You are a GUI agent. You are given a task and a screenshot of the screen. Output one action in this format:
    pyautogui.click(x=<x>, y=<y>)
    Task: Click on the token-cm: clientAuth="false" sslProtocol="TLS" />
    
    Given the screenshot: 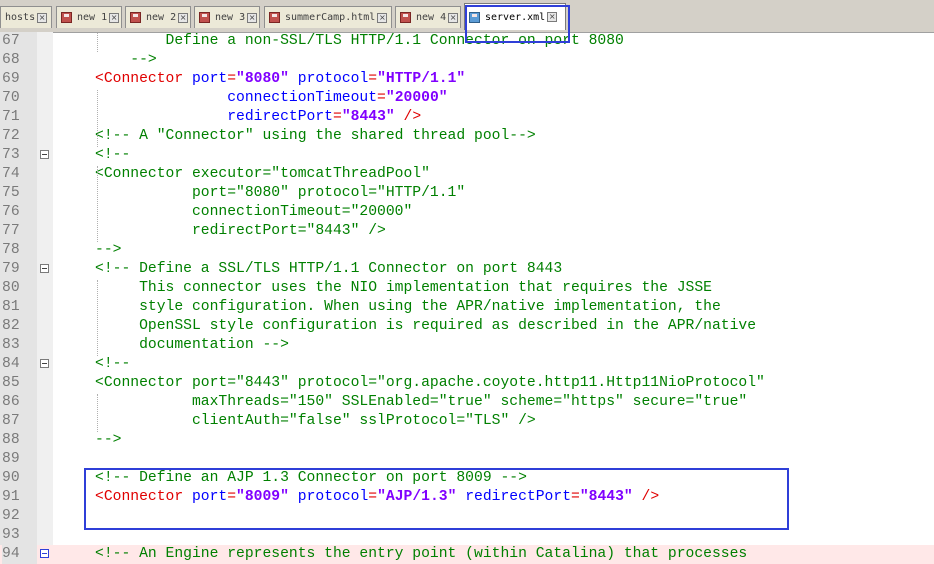 What is the action you would take?
    pyautogui.click(x=315, y=421)
    